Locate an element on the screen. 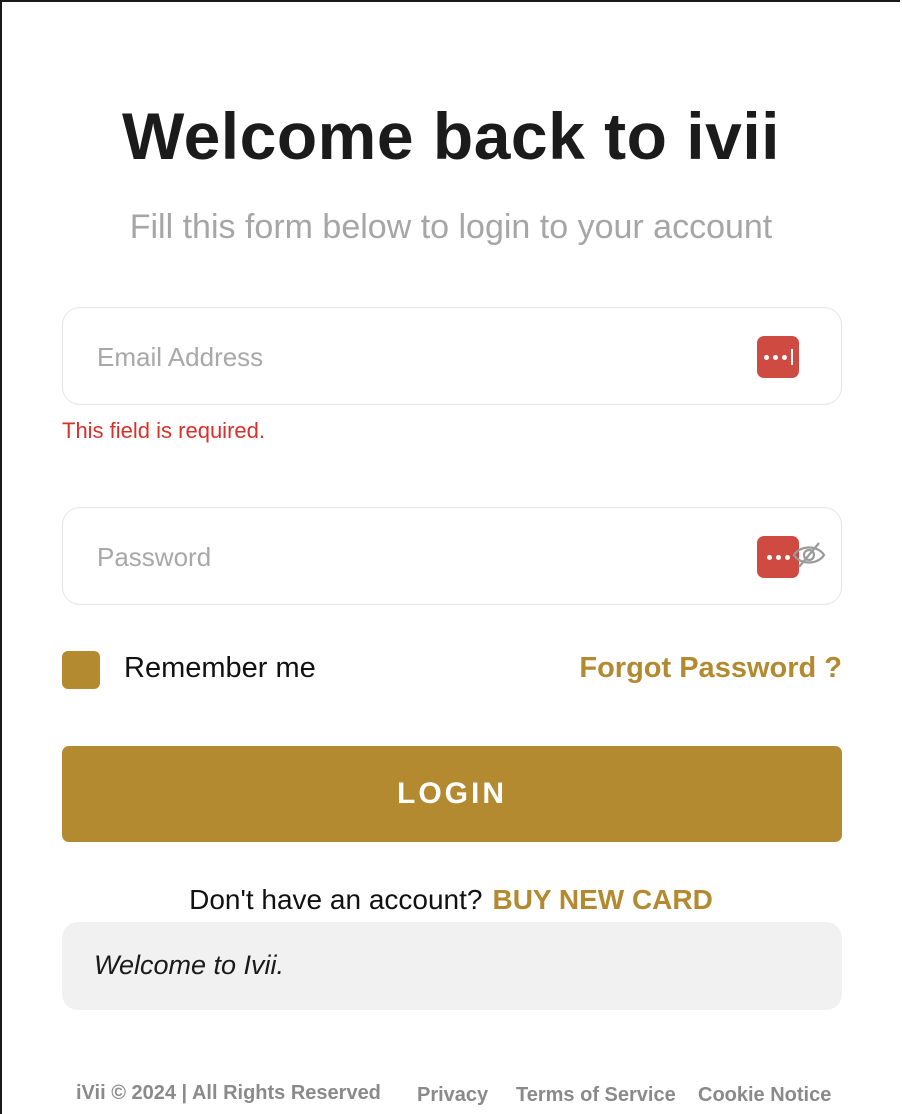  remember-me-checkbox is located at coordinates (81, 670).